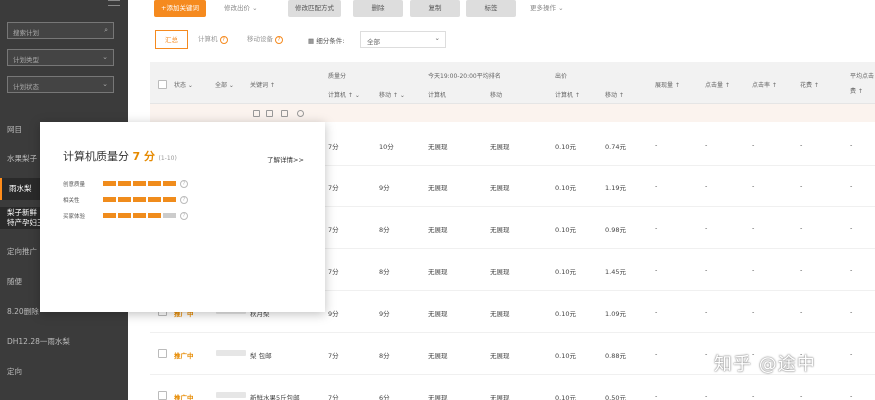  Describe the element at coordinates (764, 84) in the screenshot. I see `ctr-header: 点击率 ↑` at that location.